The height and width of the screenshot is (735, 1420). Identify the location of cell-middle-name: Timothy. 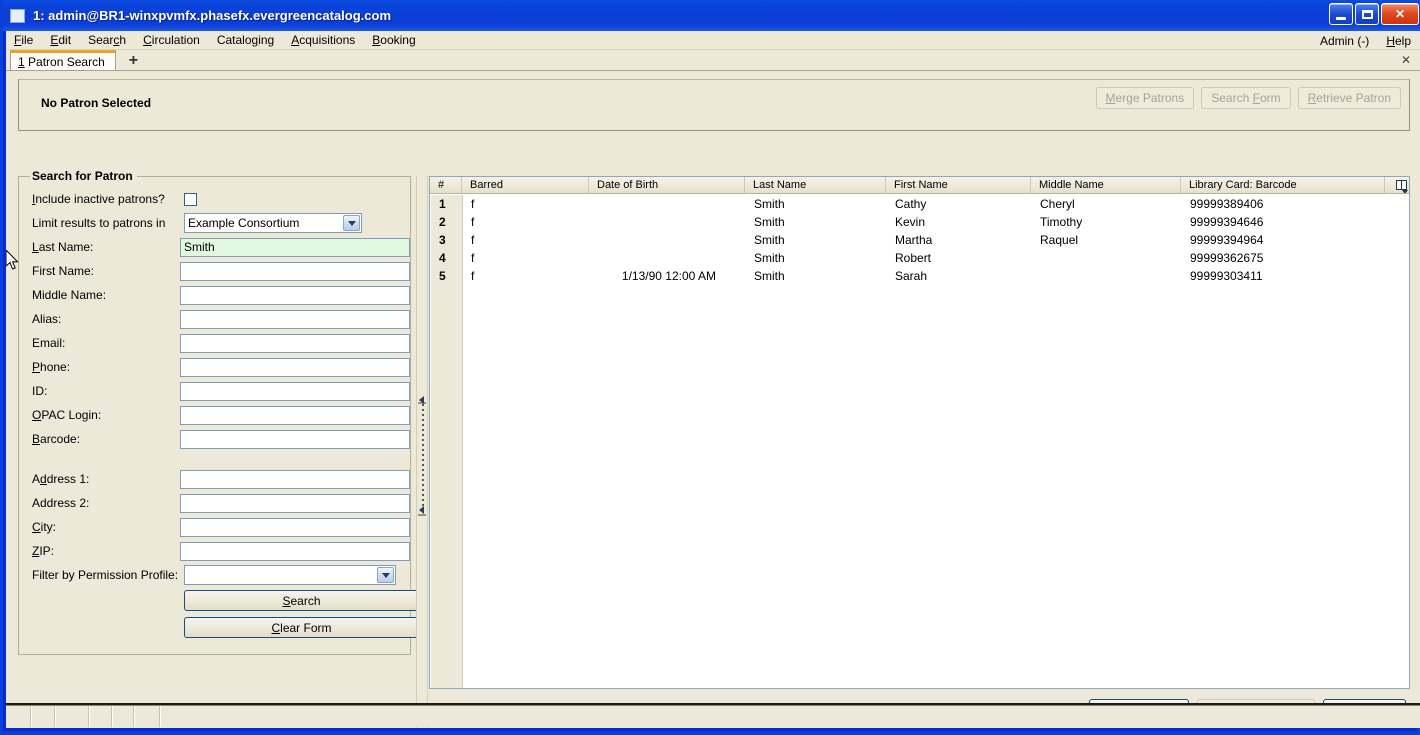
(1061, 222).